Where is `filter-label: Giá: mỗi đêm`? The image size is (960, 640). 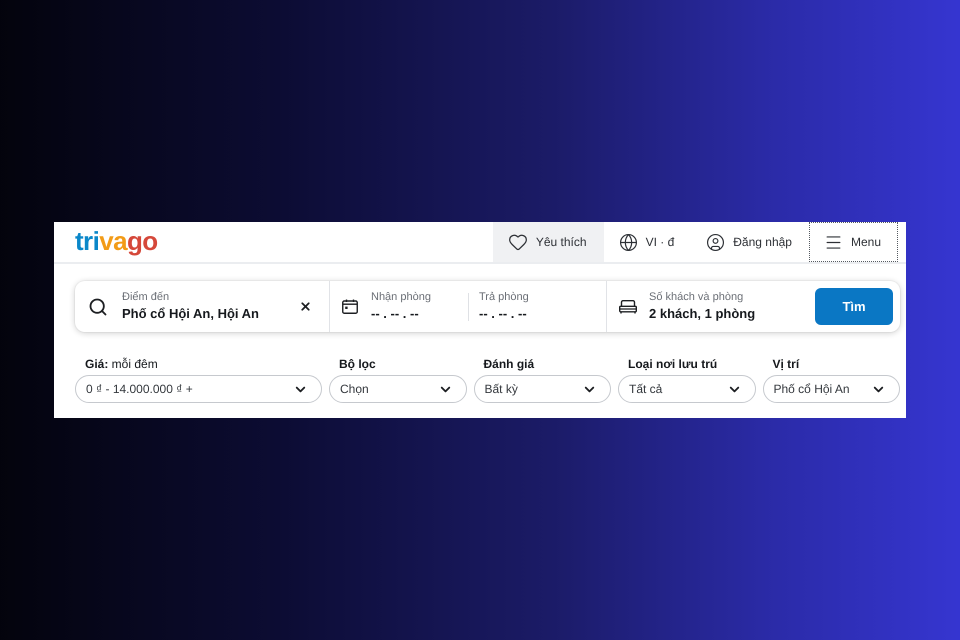 filter-label: Giá: mỗi đêm is located at coordinates (121, 364).